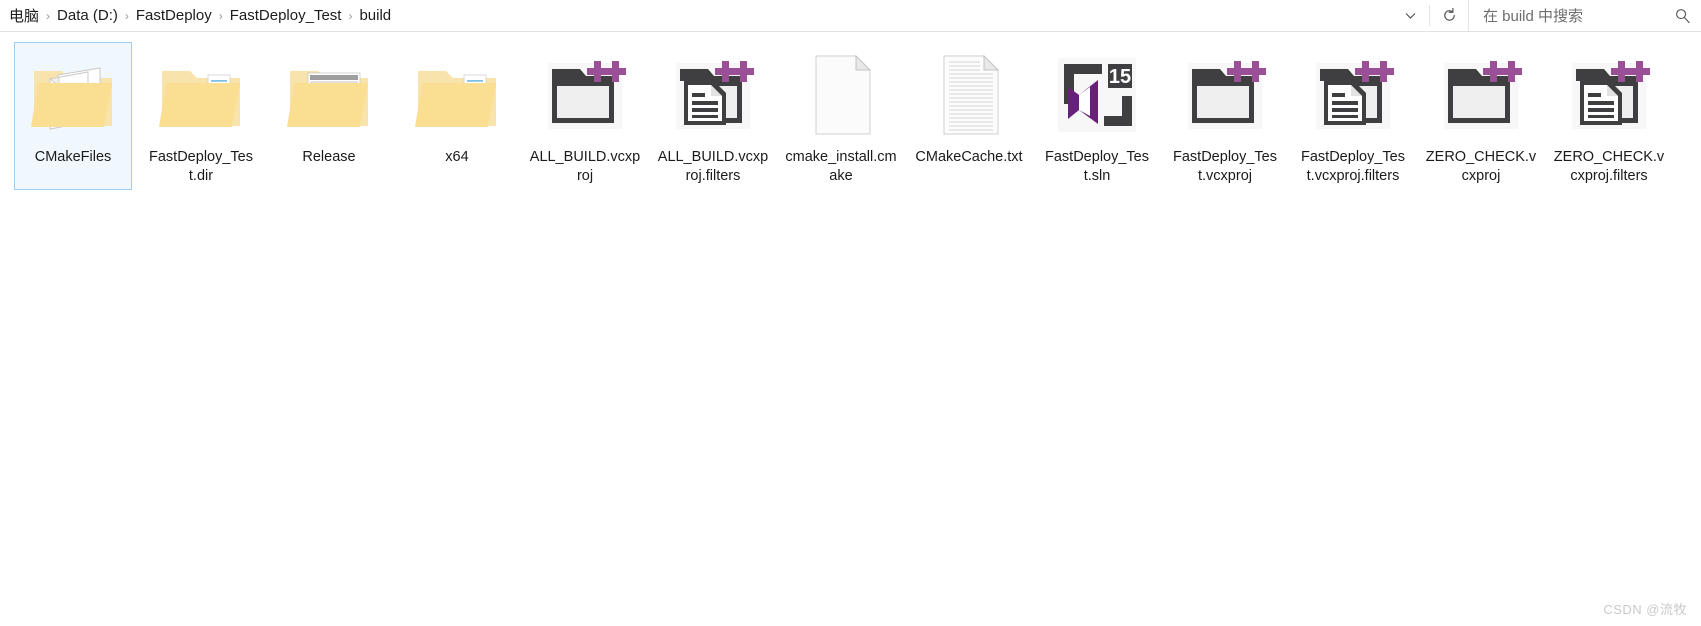 Image resolution: width=1701 pixels, height=626 pixels. What do you see at coordinates (841, 166) in the screenshot?
I see `file-item-label: cmake_install.cmake` at bounding box center [841, 166].